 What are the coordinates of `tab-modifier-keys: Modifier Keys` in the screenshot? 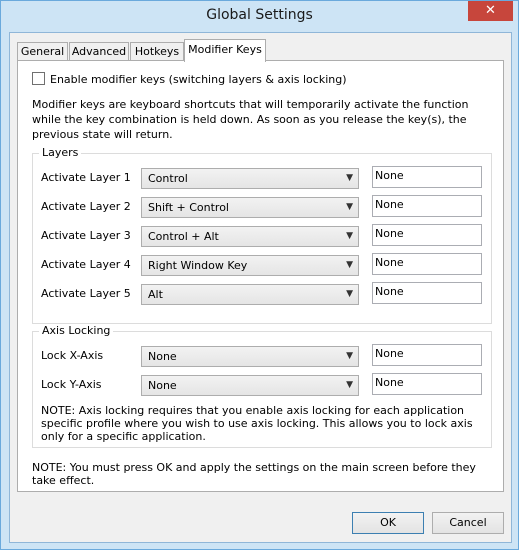 It's located at (225, 50).